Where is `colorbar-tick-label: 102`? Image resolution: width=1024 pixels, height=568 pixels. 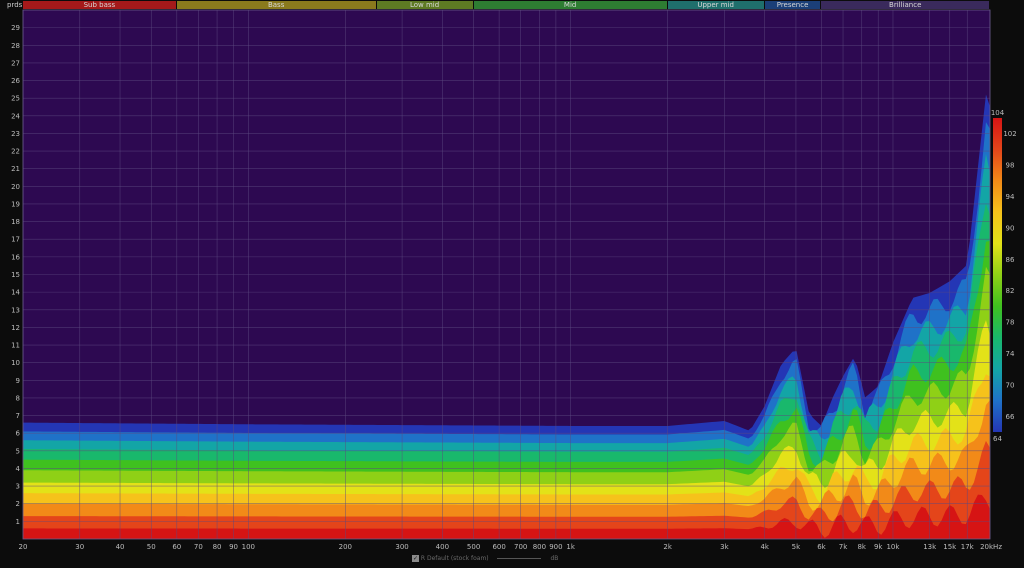 colorbar-tick-label: 102 is located at coordinates (1009, 134).